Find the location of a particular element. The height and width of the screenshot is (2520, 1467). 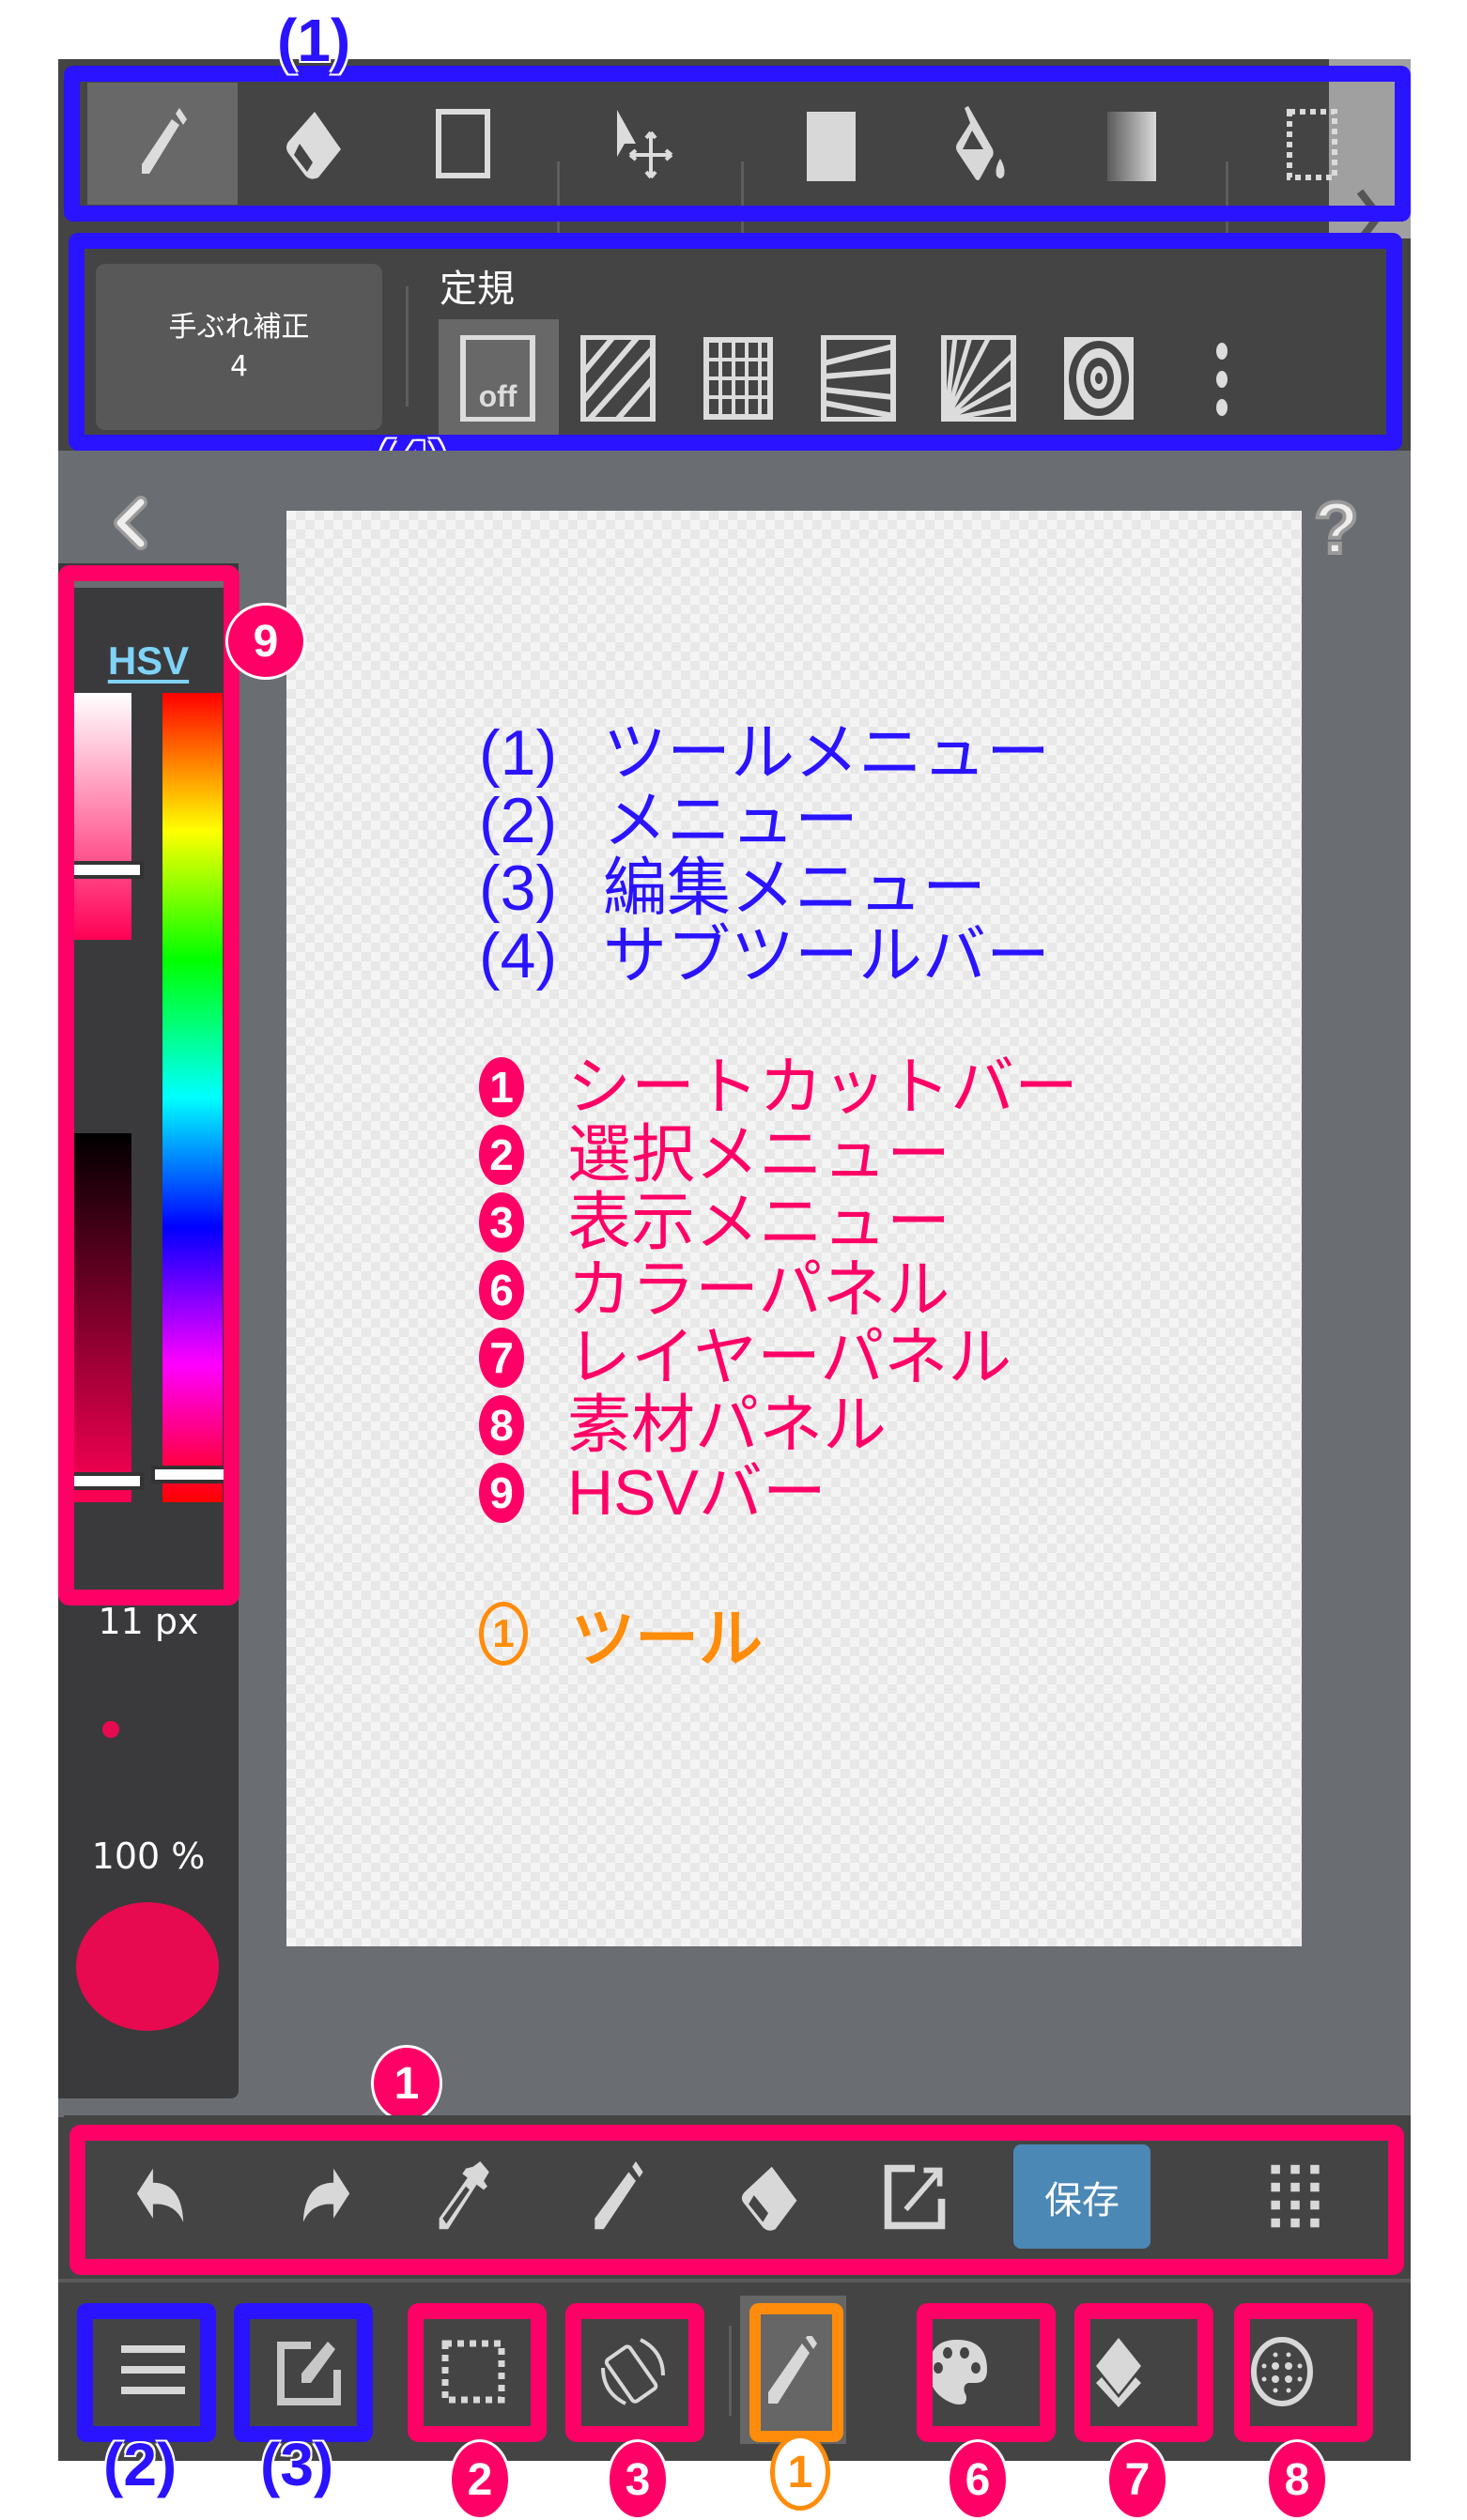

legend-row: 3 表示メニュー is located at coordinates (778, 1222).